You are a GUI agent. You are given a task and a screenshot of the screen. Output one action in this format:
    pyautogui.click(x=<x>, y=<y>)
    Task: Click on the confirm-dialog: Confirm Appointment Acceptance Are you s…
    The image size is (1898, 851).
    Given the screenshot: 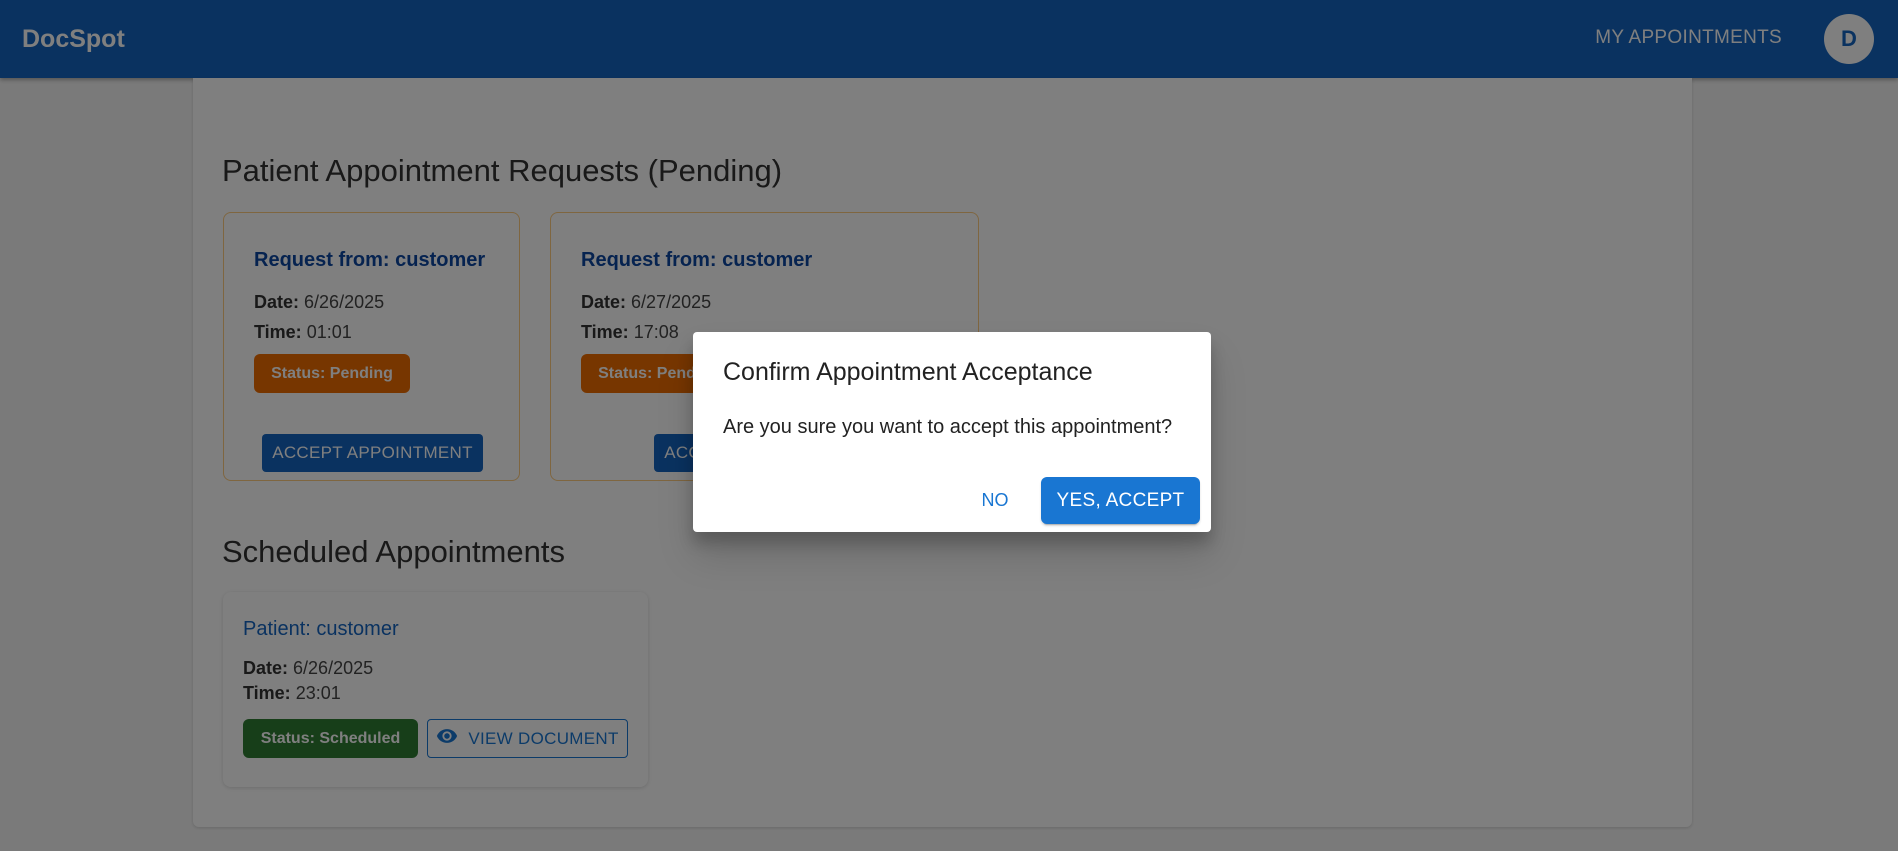 What is the action you would take?
    pyautogui.click(x=952, y=432)
    